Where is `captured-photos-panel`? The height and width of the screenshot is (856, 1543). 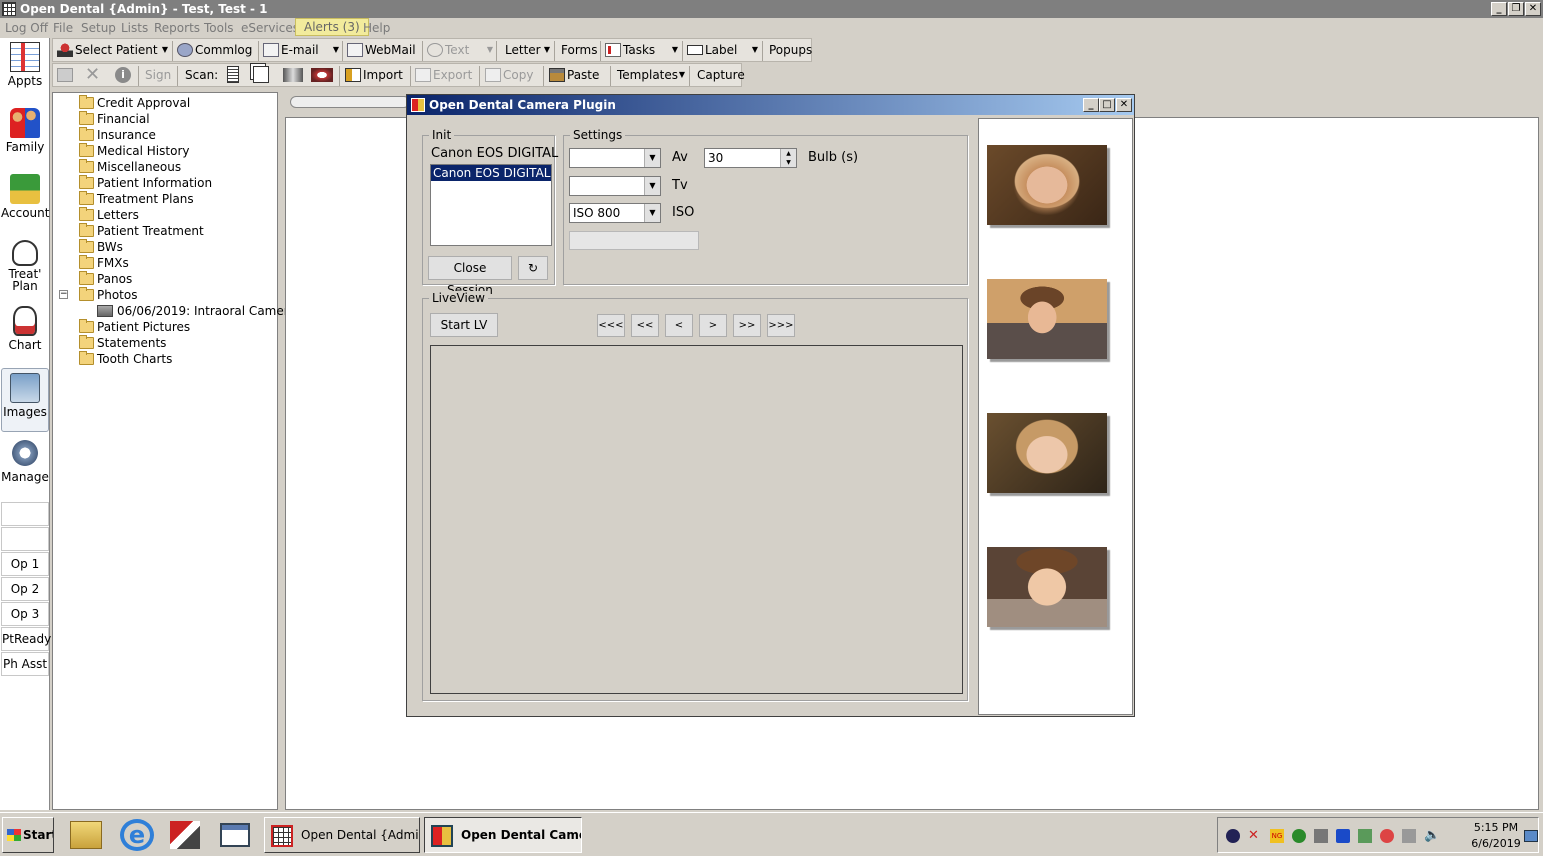 captured-photos-panel is located at coordinates (1055, 416).